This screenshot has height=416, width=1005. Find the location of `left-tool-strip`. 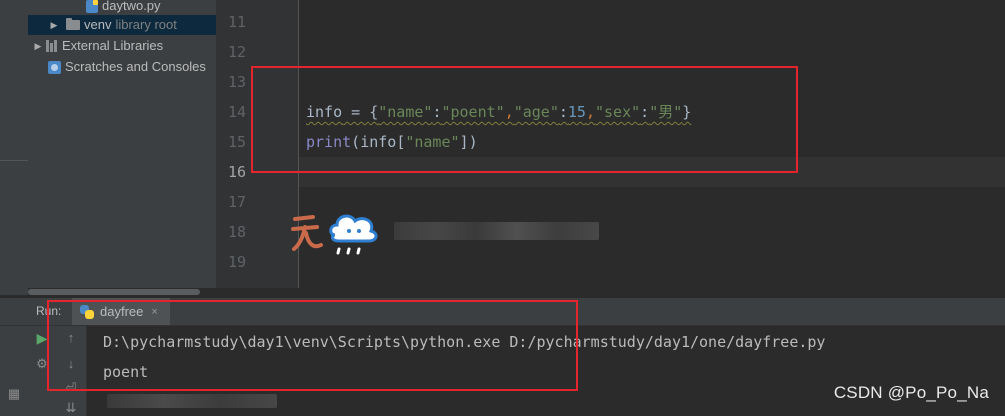

left-tool-strip is located at coordinates (14, 147).